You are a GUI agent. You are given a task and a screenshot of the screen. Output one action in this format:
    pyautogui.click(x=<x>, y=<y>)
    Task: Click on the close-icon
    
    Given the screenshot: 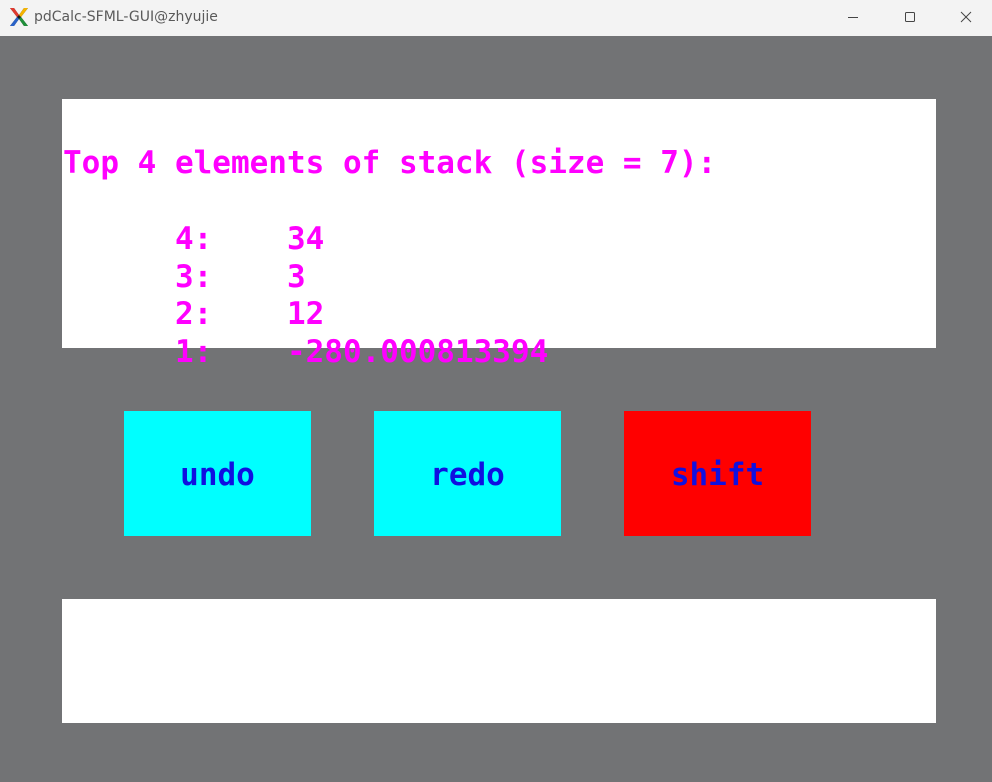 What is the action you would take?
    pyautogui.click(x=965, y=17)
    